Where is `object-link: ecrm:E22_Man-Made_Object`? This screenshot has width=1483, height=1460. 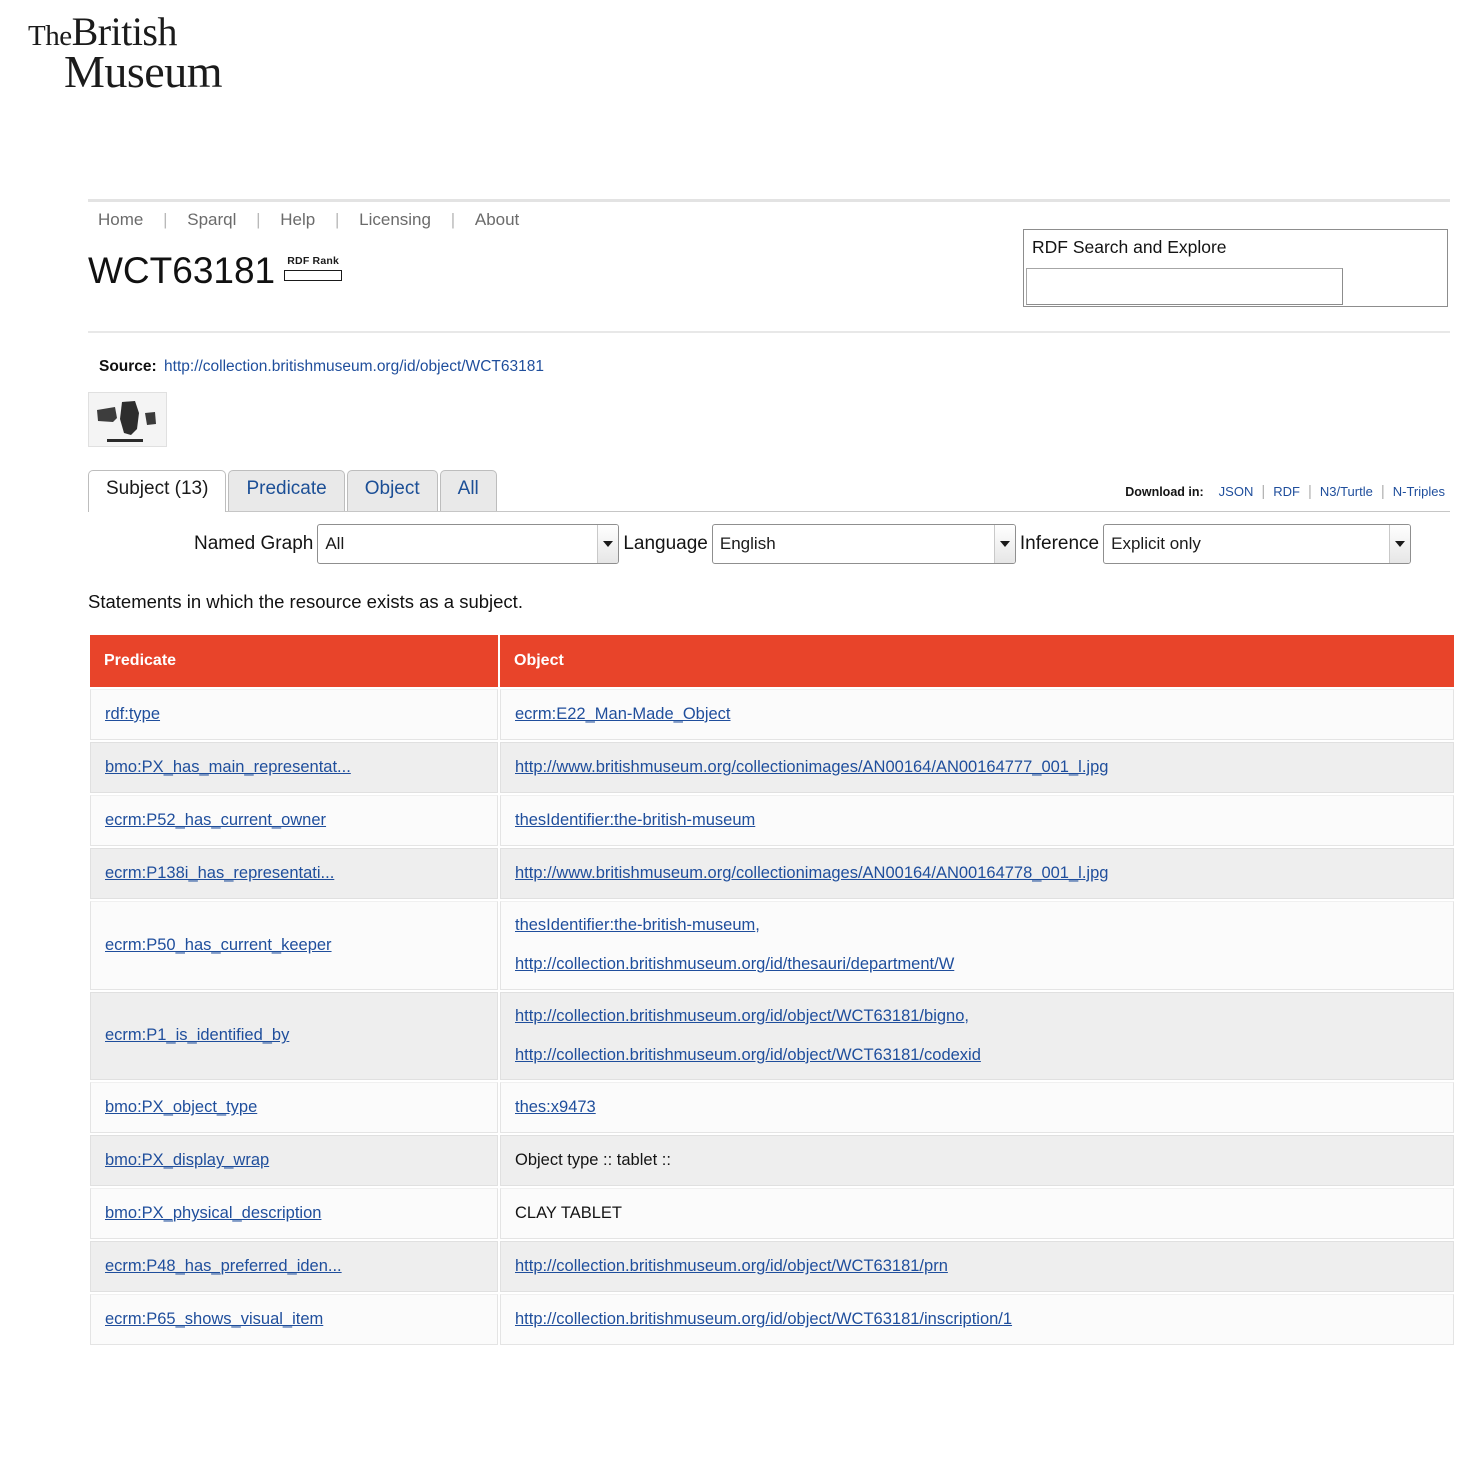 object-link: ecrm:E22_Man-Made_Object is located at coordinates (623, 714).